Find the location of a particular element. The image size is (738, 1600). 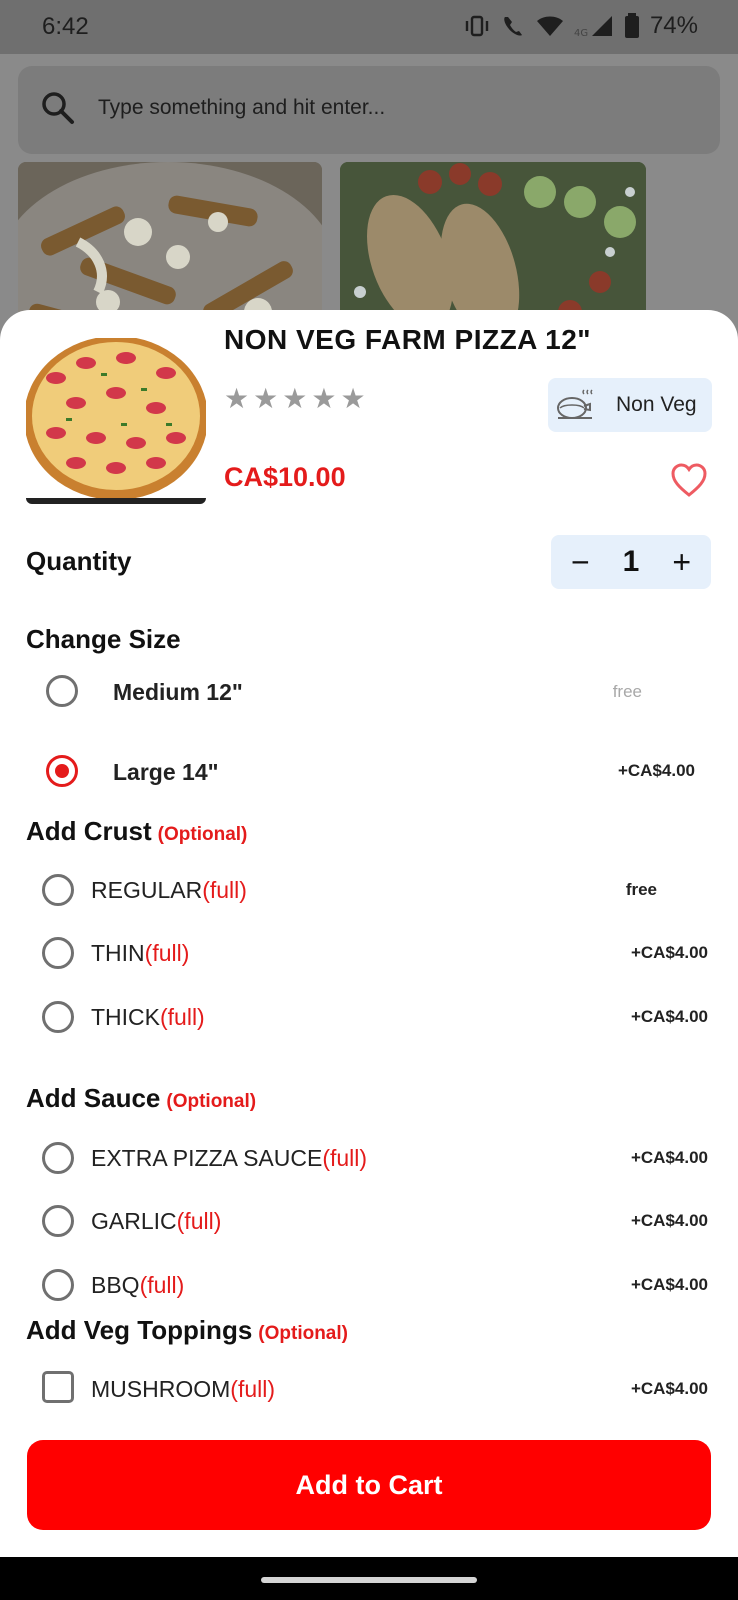

rating-stars: ★ ★ ★ ★ ★ is located at coordinates (295, 398).